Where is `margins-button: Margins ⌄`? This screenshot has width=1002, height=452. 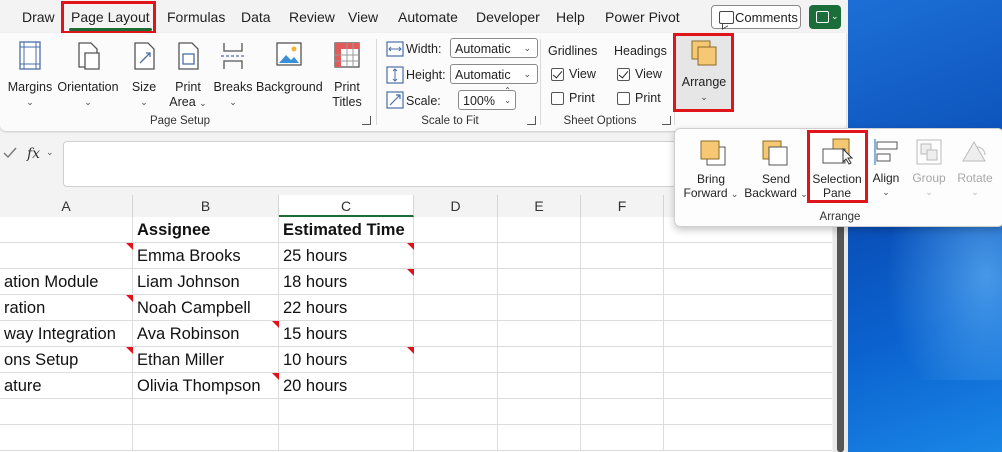 margins-button: Margins ⌄ is located at coordinates (30, 73).